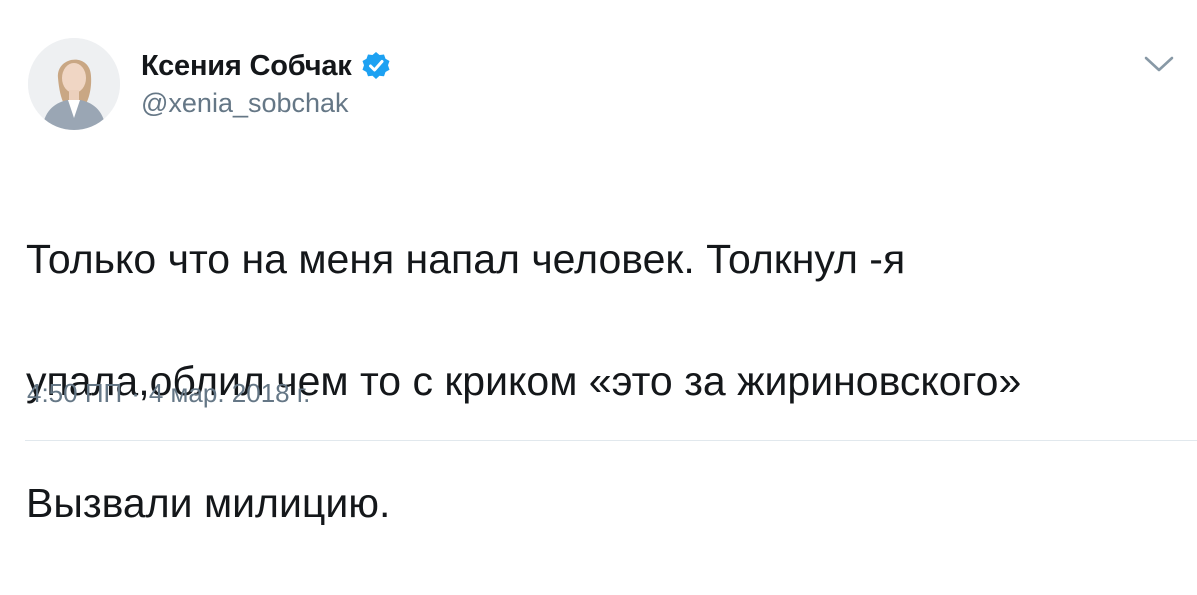  What do you see at coordinates (376, 66) in the screenshot?
I see `verified-badge-icon` at bounding box center [376, 66].